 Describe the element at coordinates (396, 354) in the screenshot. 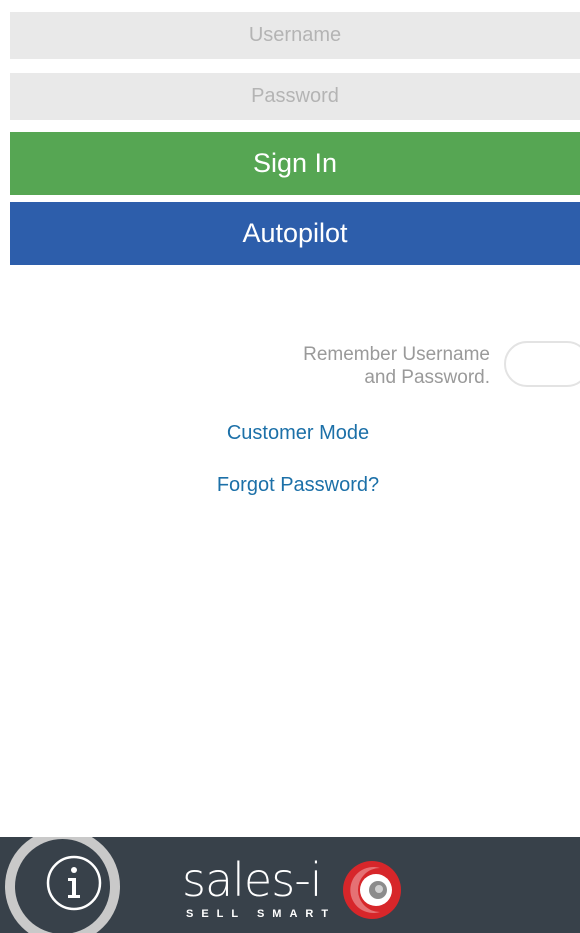

I see `remember-label-line1: Remember Username` at that location.